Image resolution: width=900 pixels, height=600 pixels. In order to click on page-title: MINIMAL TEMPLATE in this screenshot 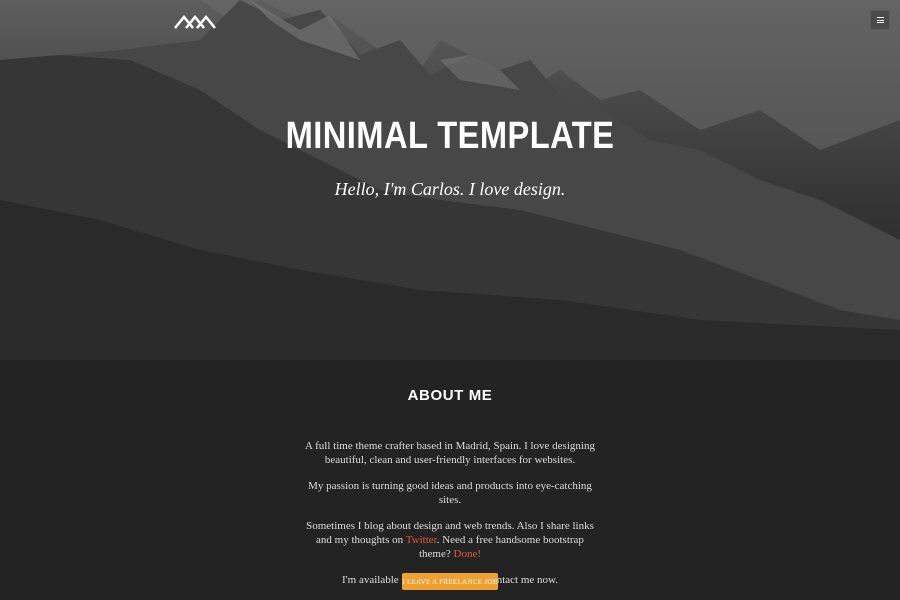, I will do `click(450, 136)`.